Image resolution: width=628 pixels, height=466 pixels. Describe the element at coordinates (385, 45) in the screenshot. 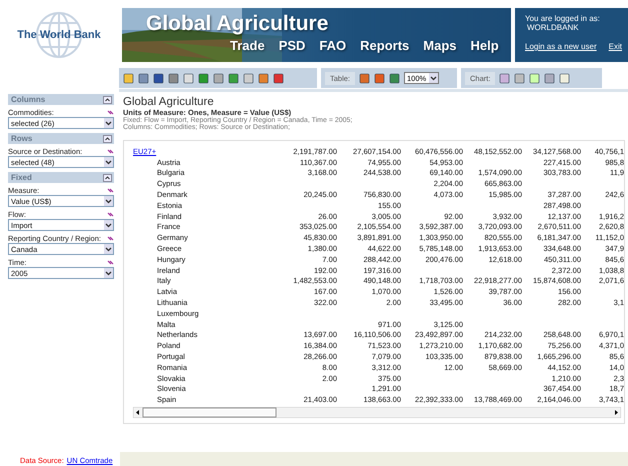

I see `nav-link: Reports` at that location.